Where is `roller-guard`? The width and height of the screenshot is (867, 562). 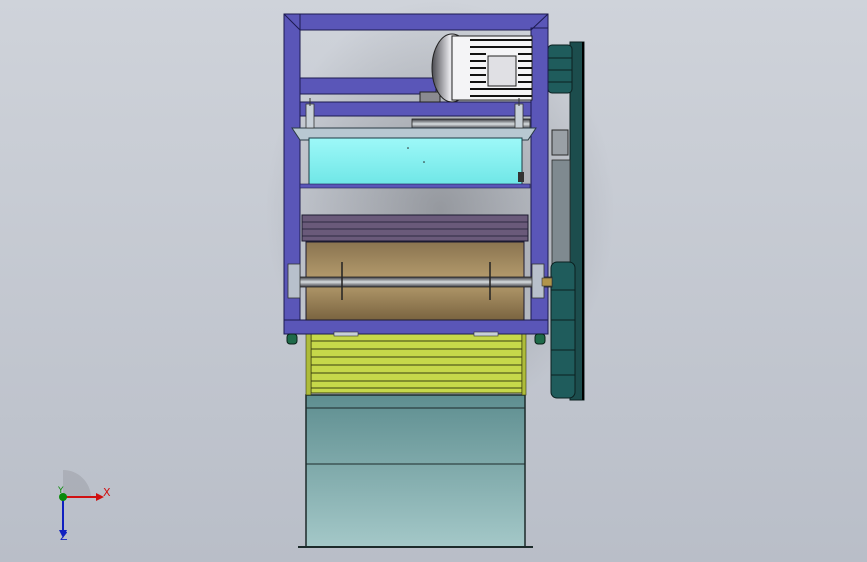
roller-guard is located at coordinates (415, 228).